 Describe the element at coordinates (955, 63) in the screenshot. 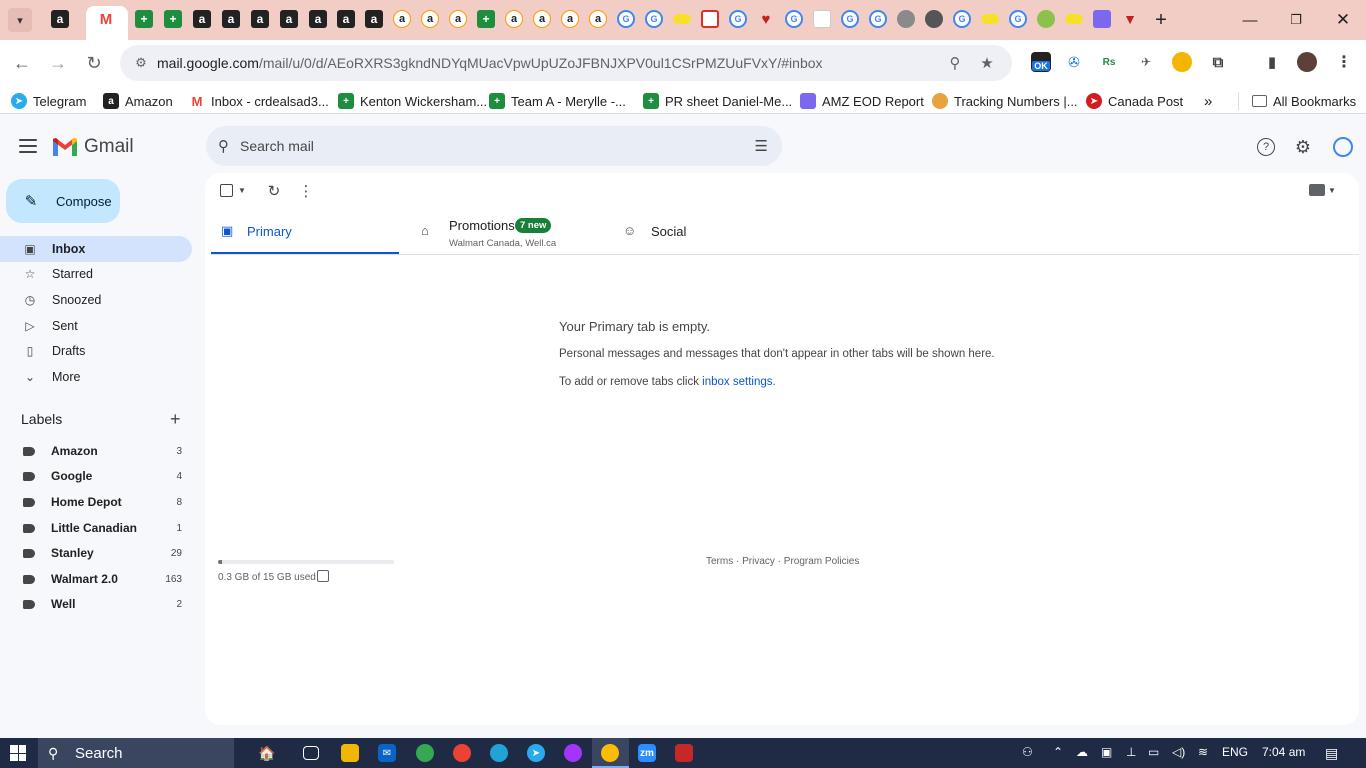

I see `zoom-icon: ⚲` at that location.